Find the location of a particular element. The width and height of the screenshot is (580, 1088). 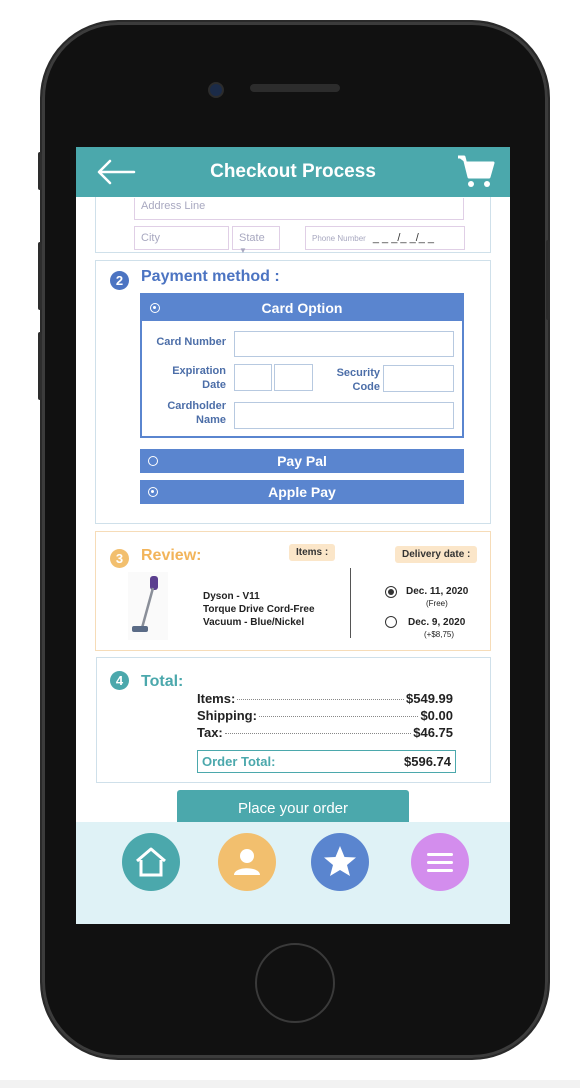

card-option-radio is located at coordinates (155, 308).